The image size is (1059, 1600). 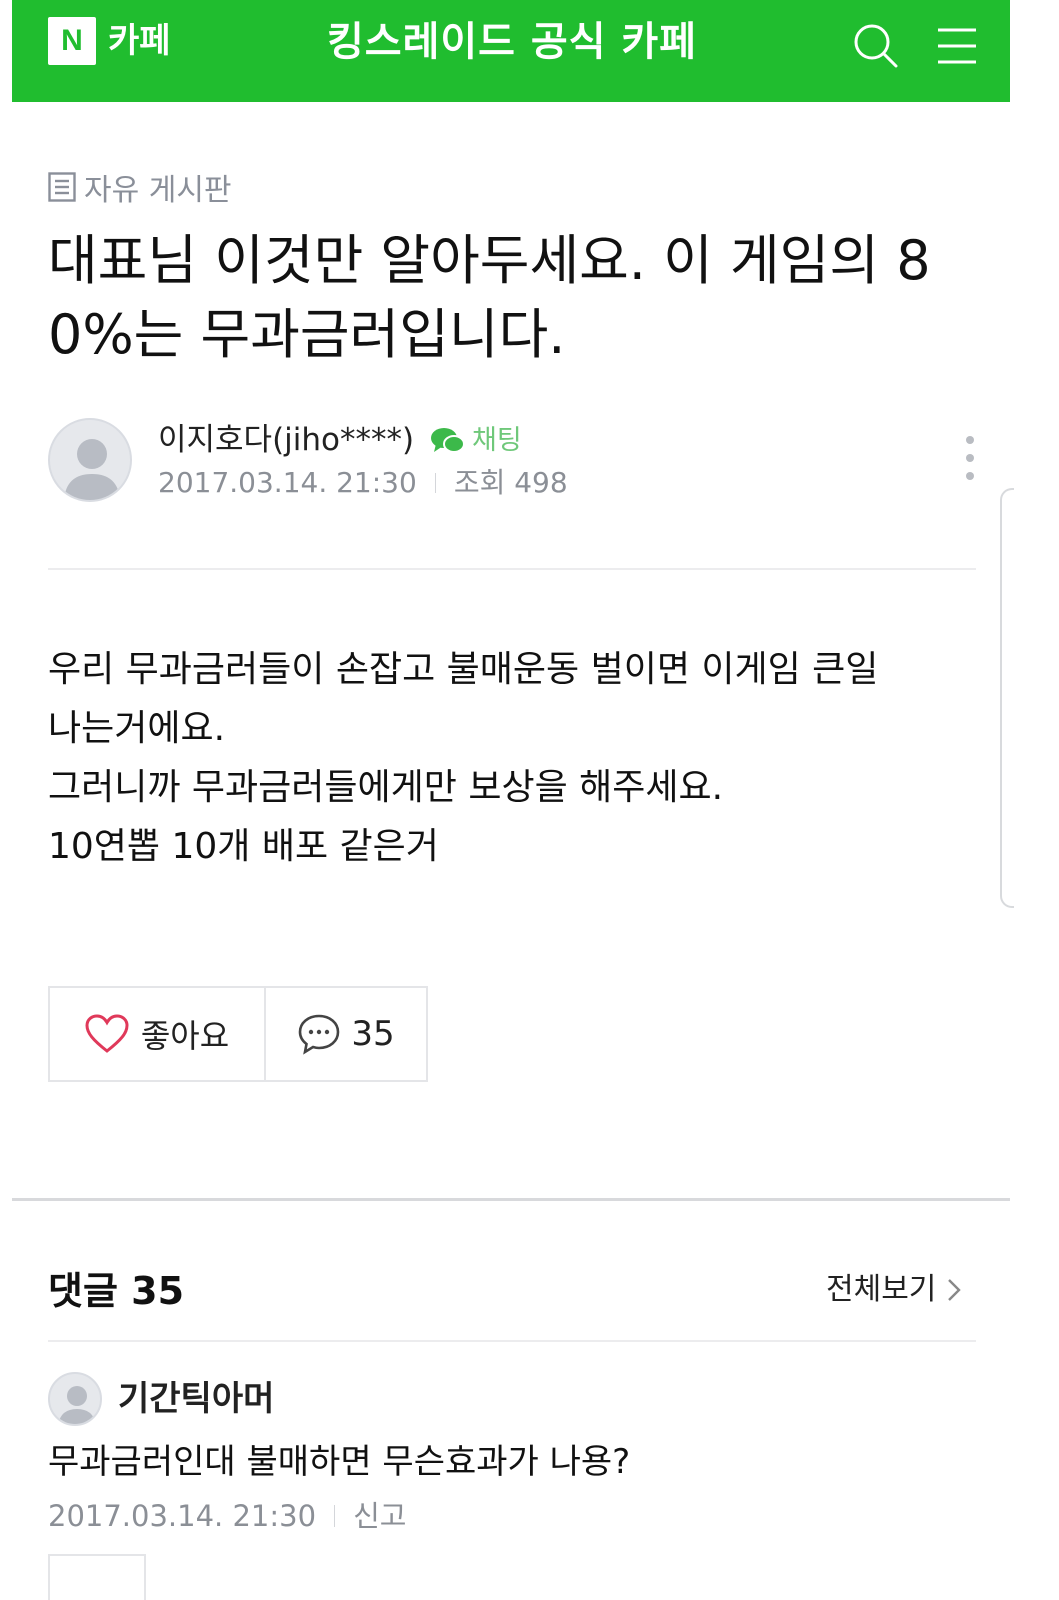 What do you see at coordinates (497, 440) in the screenshot?
I see `chat-label: 채팅` at bounding box center [497, 440].